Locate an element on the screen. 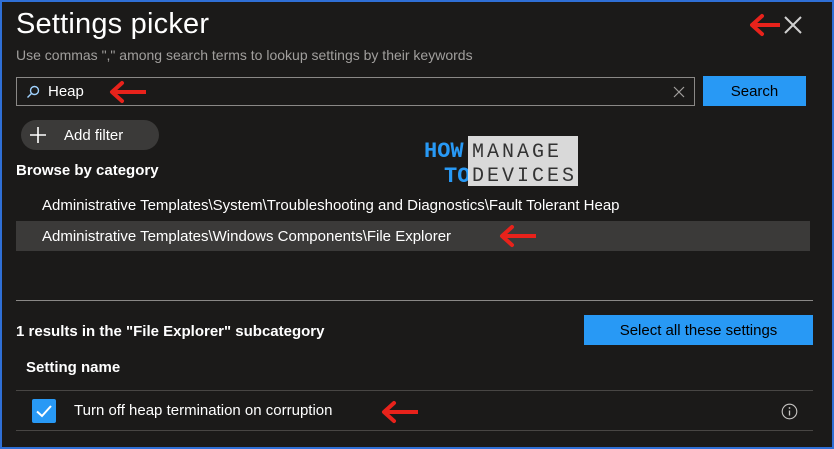  close-button is located at coordinates (793, 25).